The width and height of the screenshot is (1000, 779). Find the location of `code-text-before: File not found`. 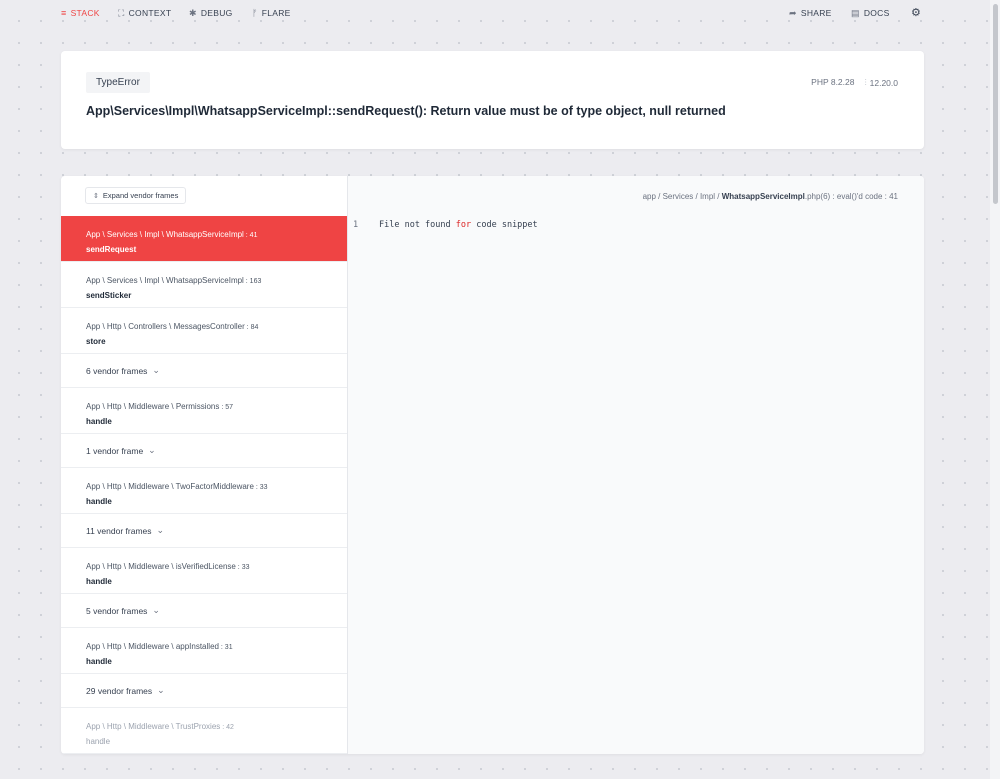

code-text-before: File not found is located at coordinates (417, 225).